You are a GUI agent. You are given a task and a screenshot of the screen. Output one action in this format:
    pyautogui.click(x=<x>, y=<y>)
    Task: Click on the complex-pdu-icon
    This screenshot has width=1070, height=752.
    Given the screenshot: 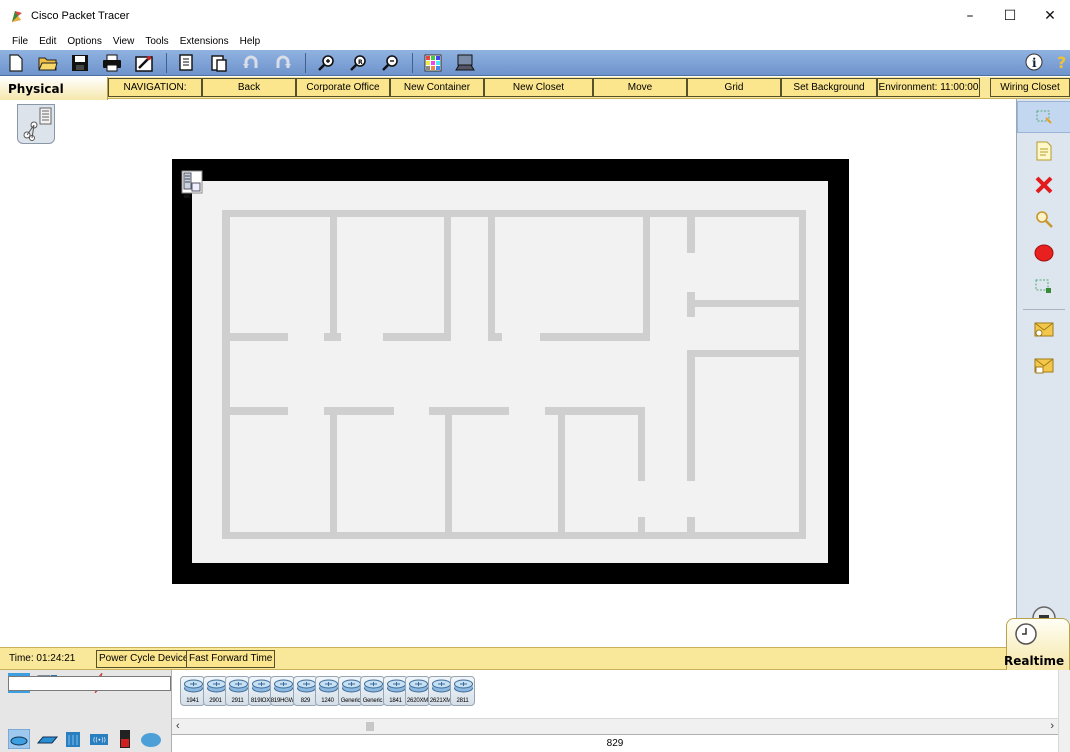 What is the action you would take?
    pyautogui.click(x=1044, y=366)
    